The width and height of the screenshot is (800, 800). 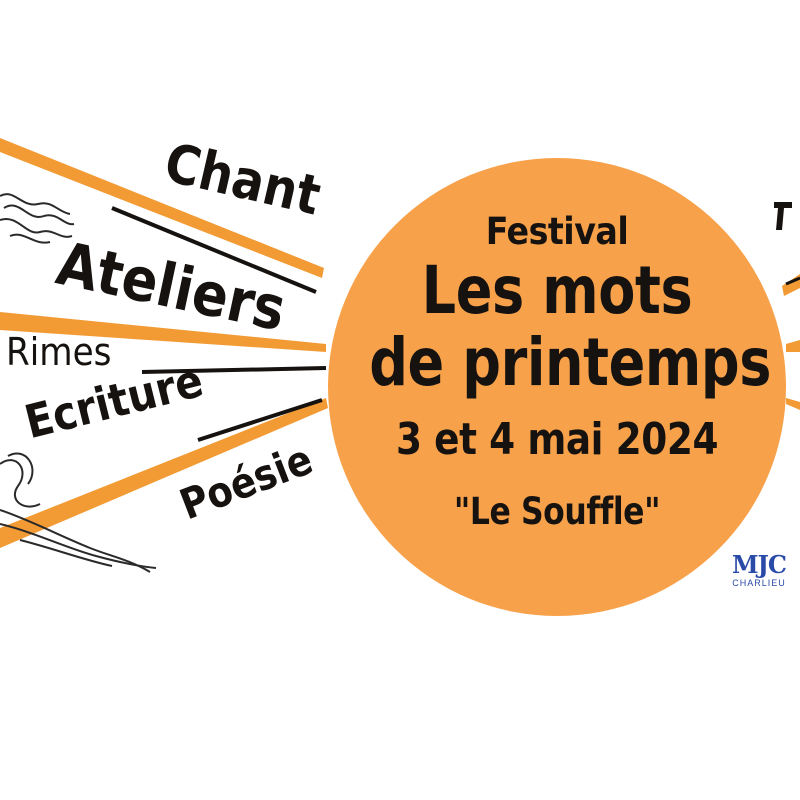 I want to click on festival-title-line1: Les mots, so click(x=557, y=290).